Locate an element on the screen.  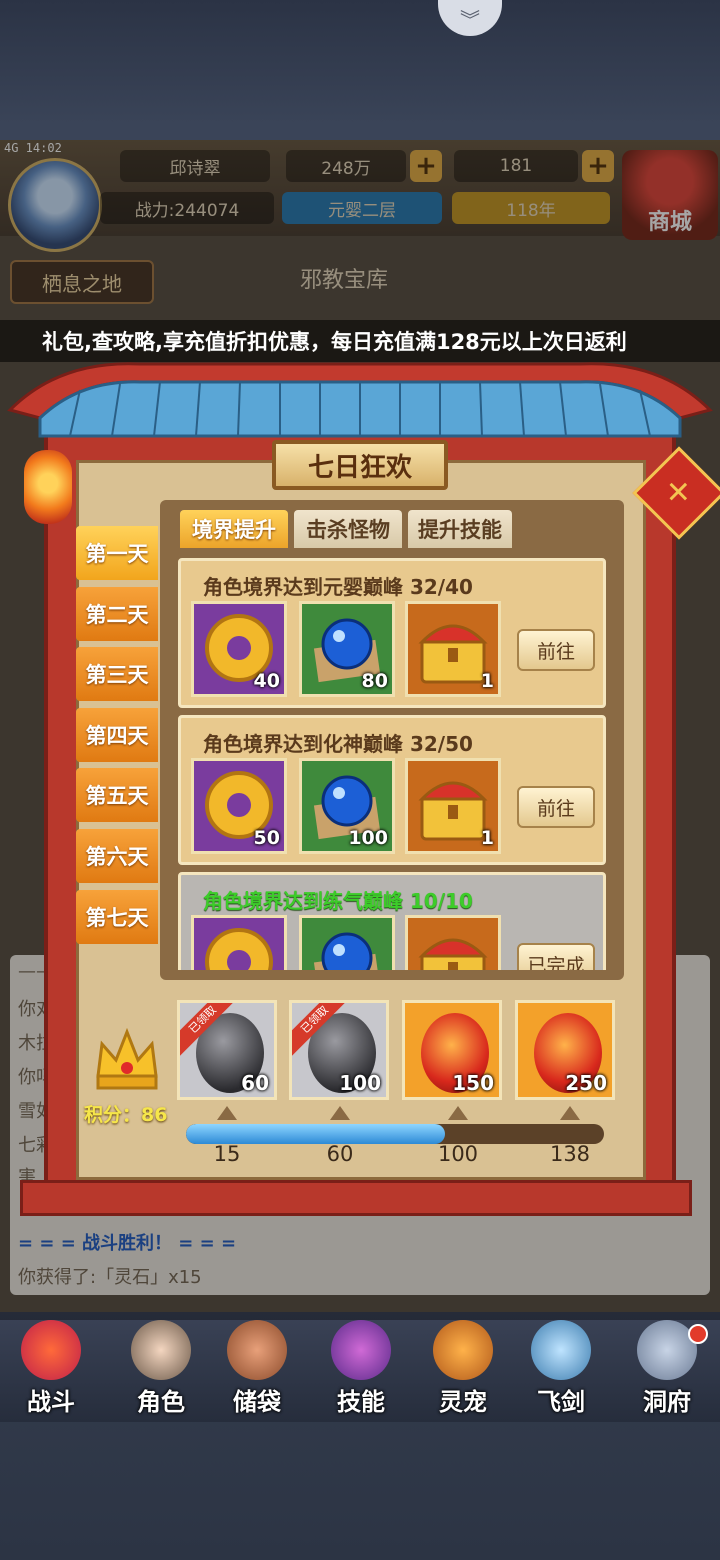
reward-slot: 40 is located at coordinates (239, 649).